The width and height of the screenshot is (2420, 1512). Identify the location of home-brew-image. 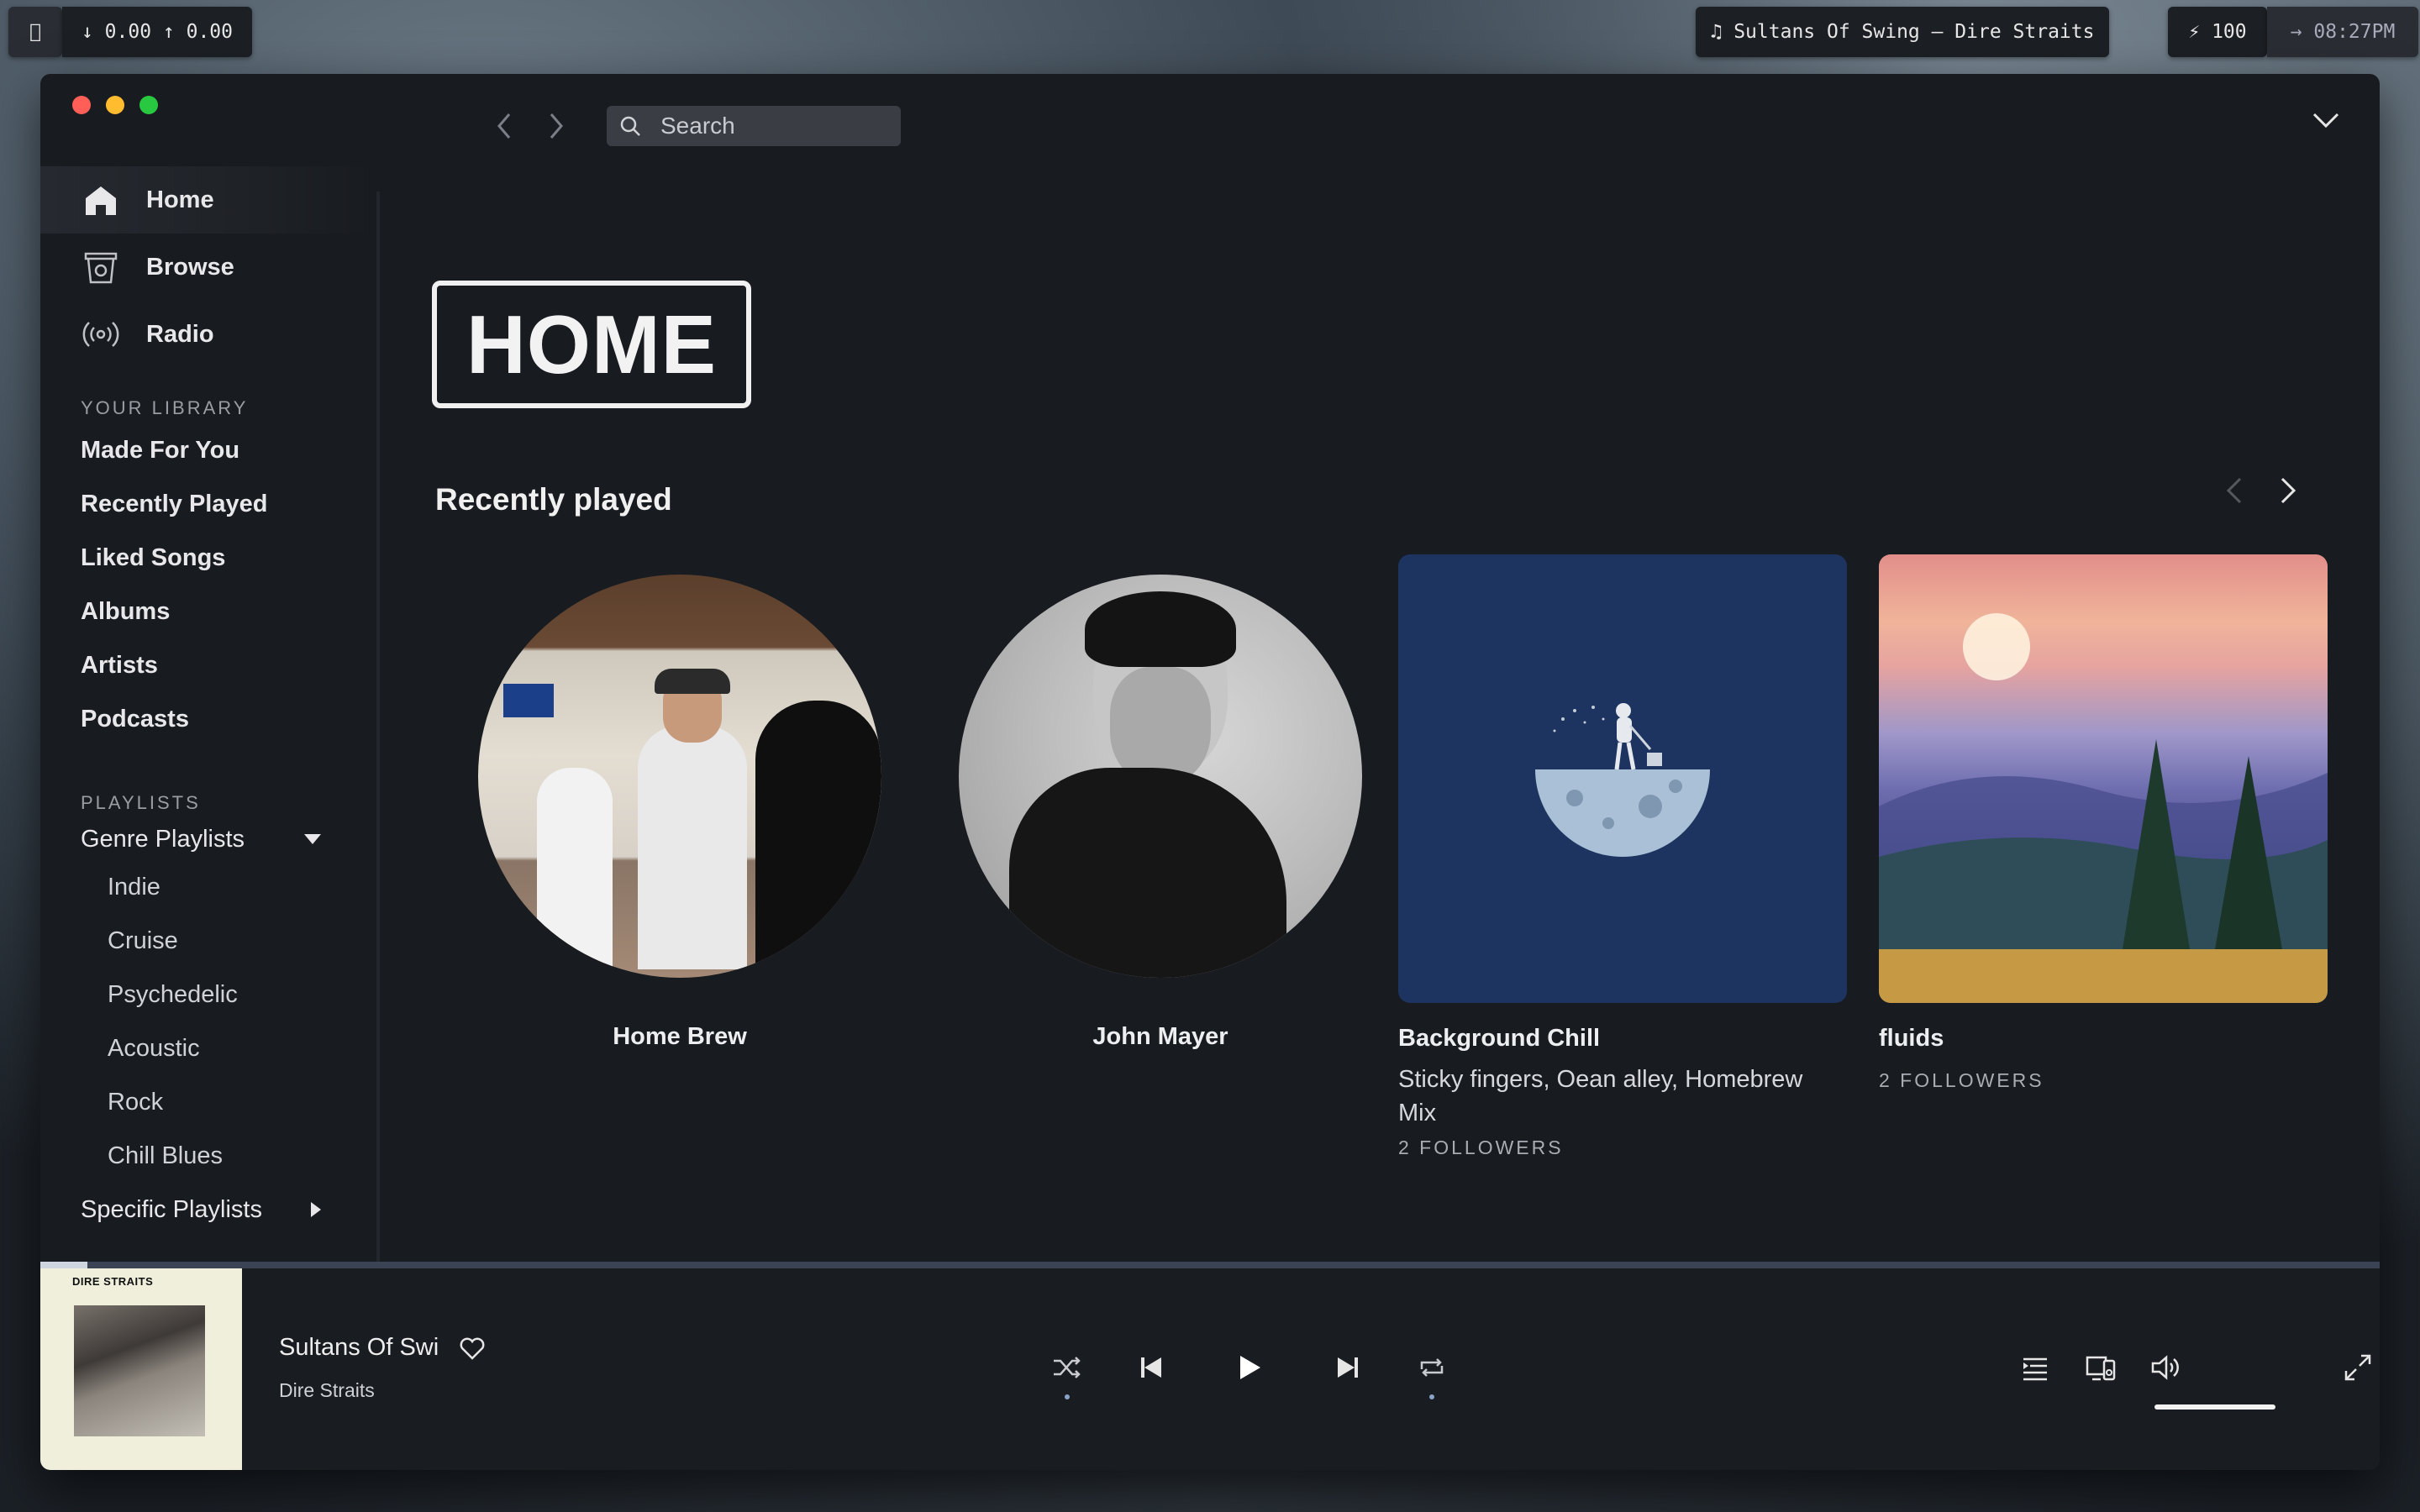
(679, 776).